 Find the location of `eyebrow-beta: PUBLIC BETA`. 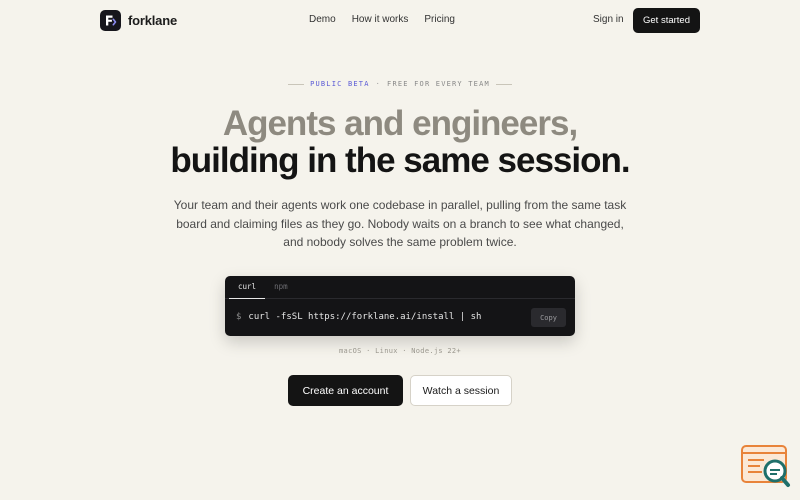

eyebrow-beta: PUBLIC BETA is located at coordinates (340, 84).